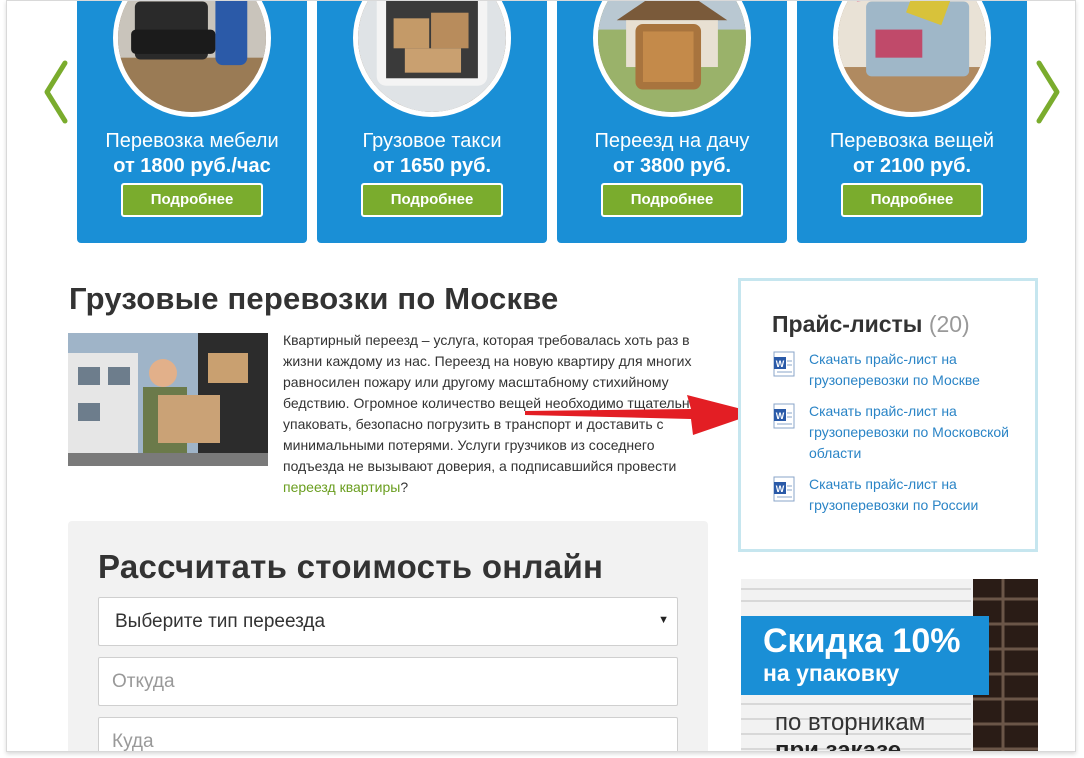 This screenshot has width=1084, height=758. What do you see at coordinates (351, 566) in the screenshot?
I see `calculator-title: Рассчитать стоимость онлайн` at bounding box center [351, 566].